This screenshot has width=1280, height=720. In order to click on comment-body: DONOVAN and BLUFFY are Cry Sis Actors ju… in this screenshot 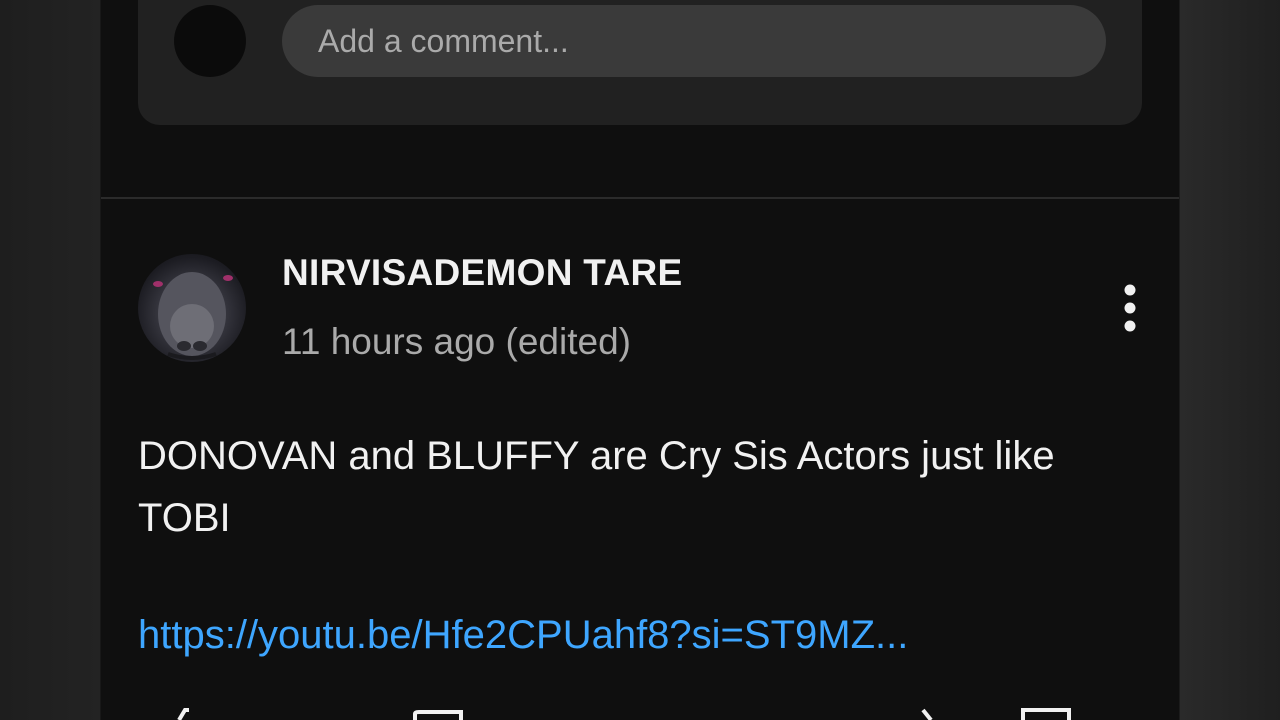, I will do `click(596, 487)`.